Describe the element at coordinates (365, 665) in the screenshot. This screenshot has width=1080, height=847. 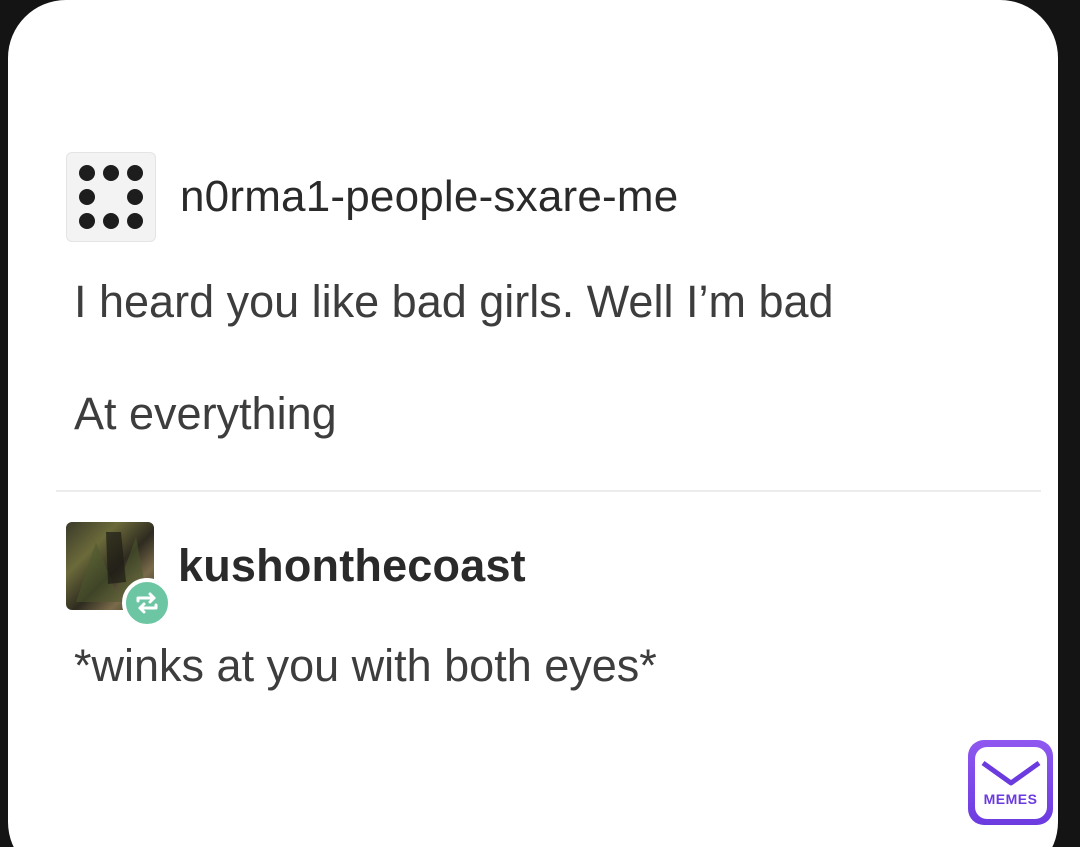
I see `reblog-text: *winks at you with both eyes*` at that location.